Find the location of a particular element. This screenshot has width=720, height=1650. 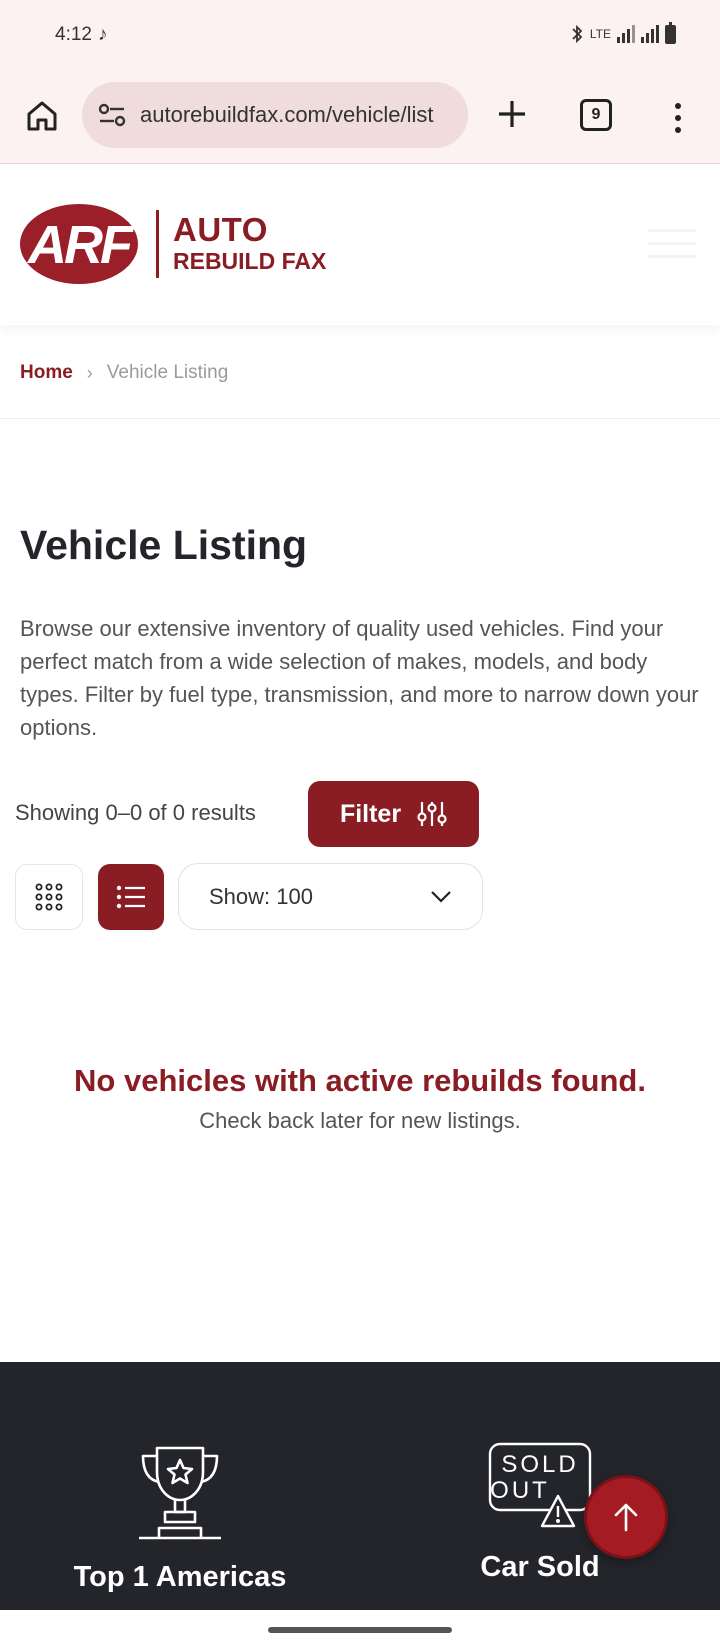

logo-divider is located at coordinates (157, 244).